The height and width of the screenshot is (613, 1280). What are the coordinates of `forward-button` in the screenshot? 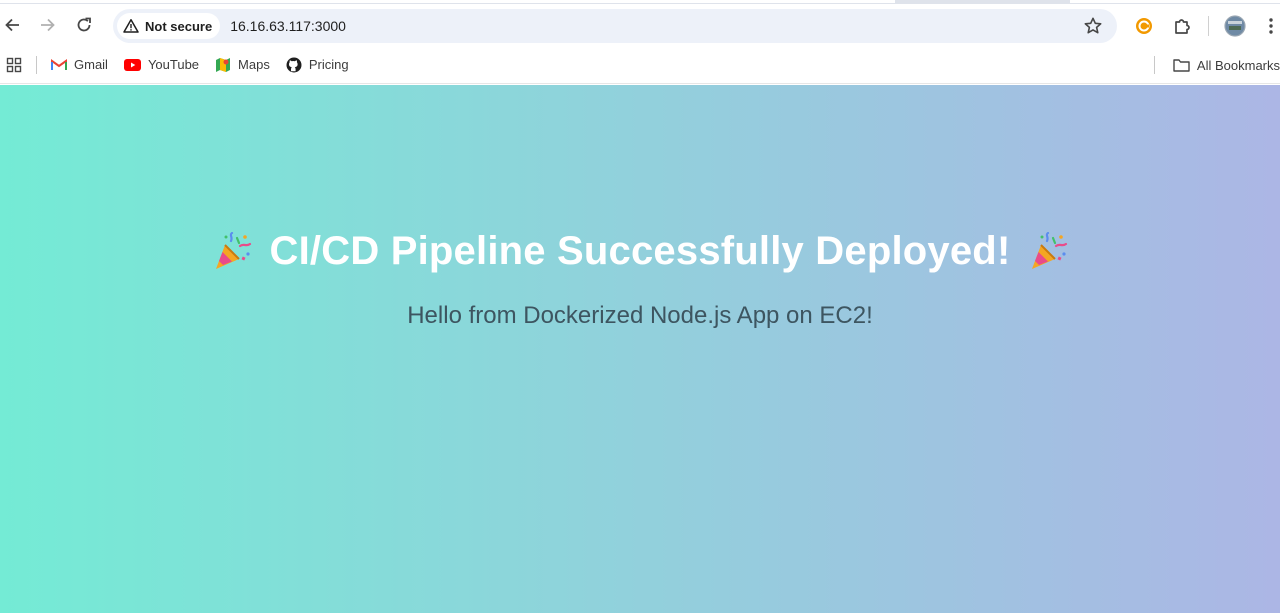 It's located at (48, 25).